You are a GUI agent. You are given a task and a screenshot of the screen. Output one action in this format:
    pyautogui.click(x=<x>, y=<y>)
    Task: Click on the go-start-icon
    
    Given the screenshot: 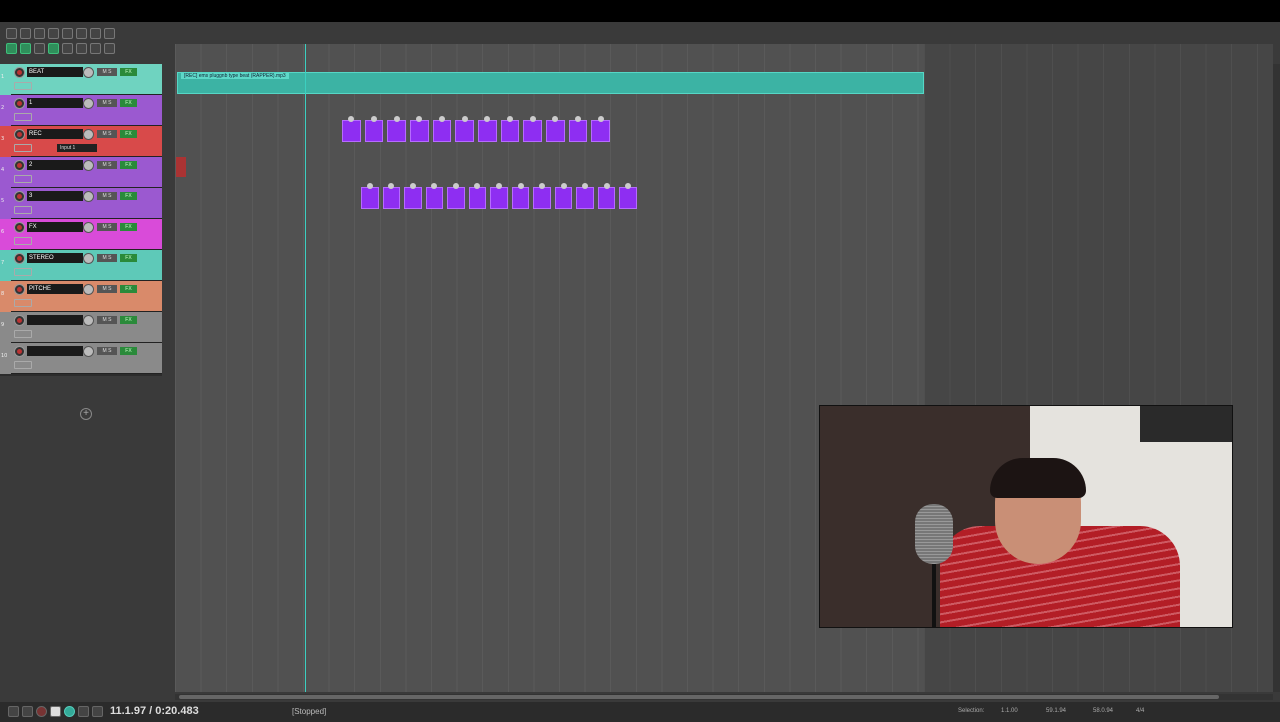 What is the action you would take?
    pyautogui.click(x=13, y=711)
    